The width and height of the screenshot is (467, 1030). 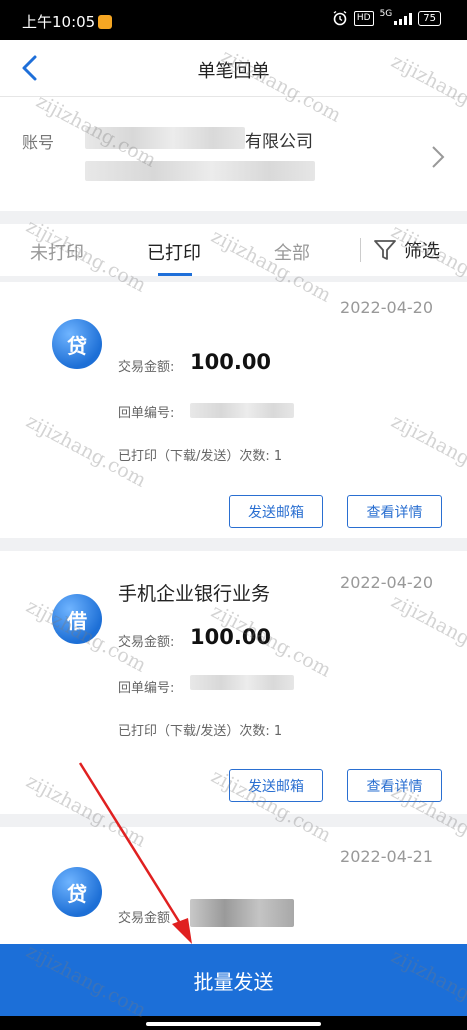 I want to click on filter-icon, so click(x=385, y=250).